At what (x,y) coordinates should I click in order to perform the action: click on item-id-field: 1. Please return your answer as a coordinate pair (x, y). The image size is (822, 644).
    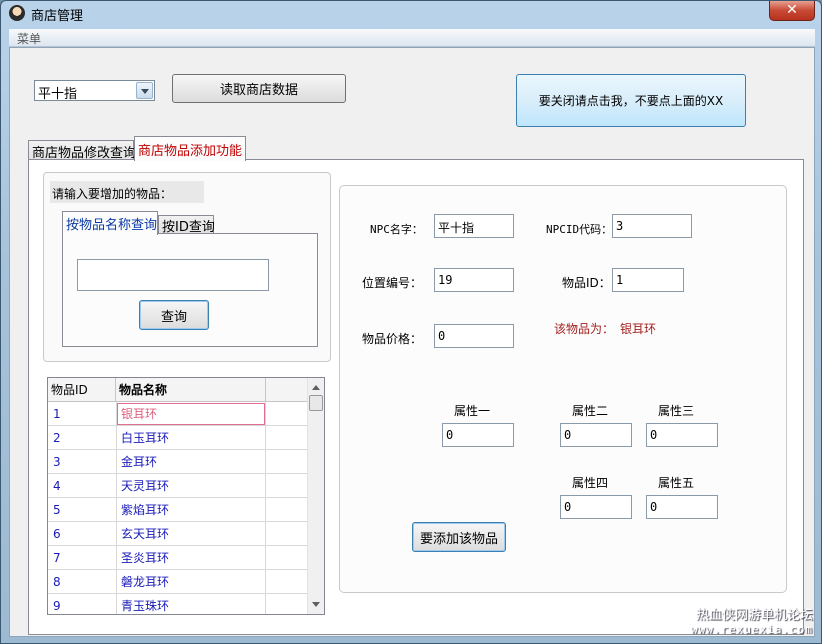
    Looking at the image, I should click on (648, 280).